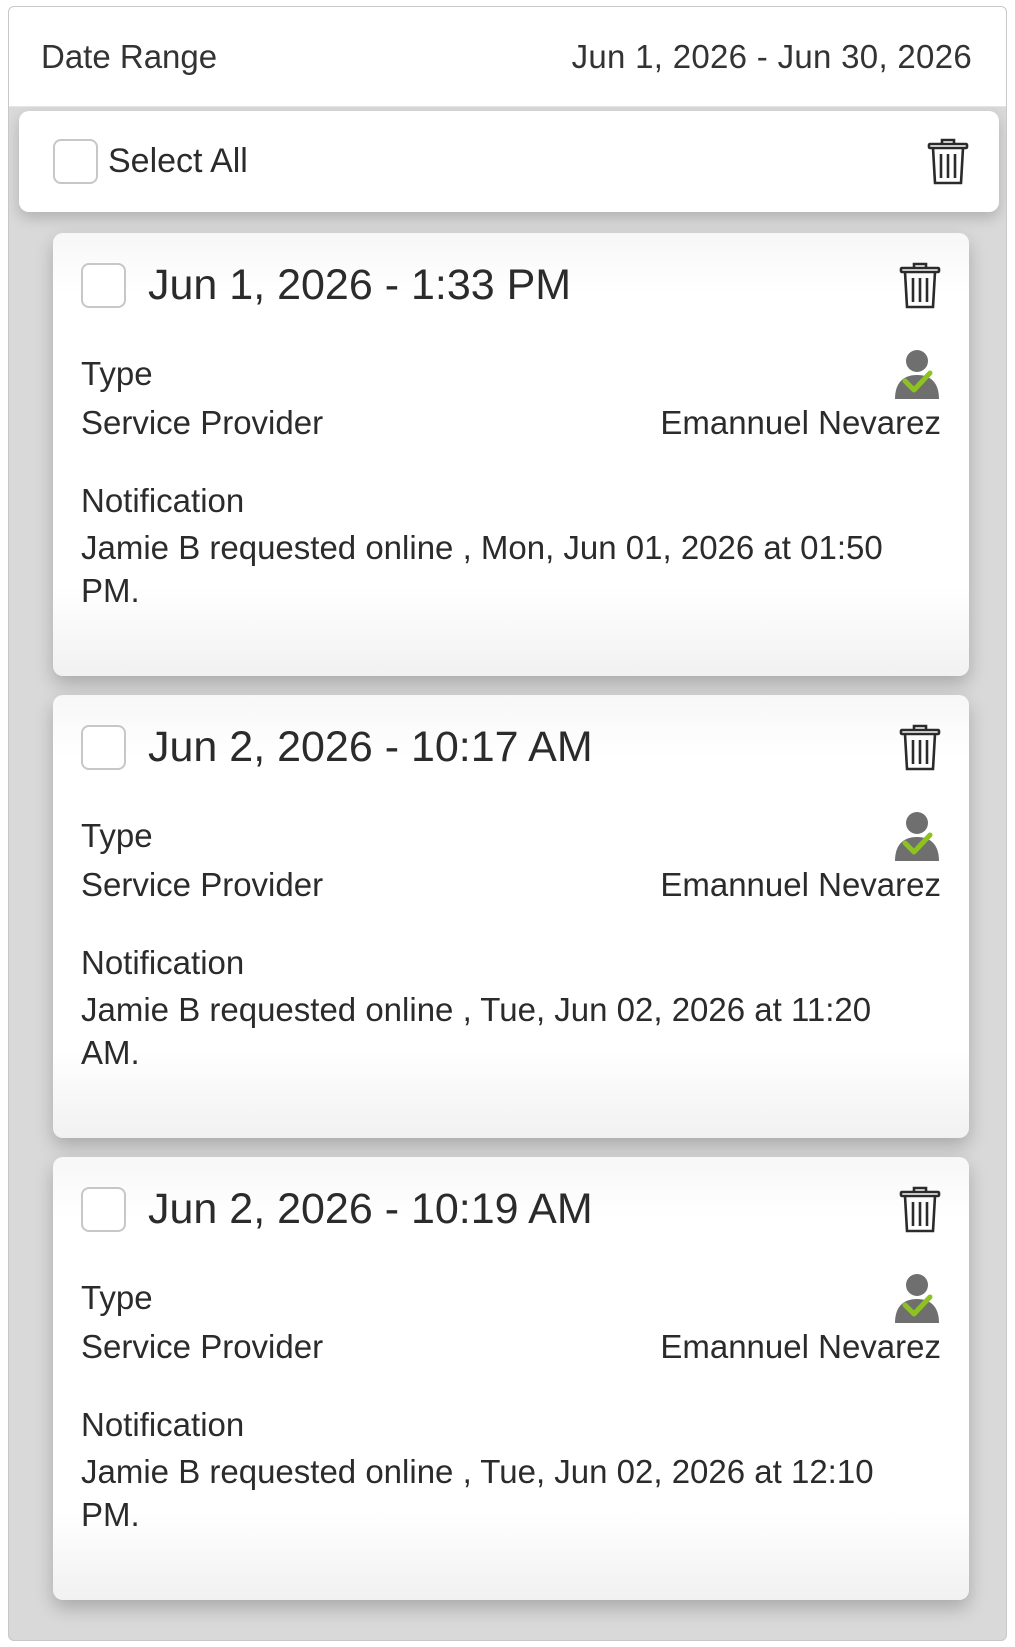  I want to click on select-all-bar: Select All, so click(509, 161).